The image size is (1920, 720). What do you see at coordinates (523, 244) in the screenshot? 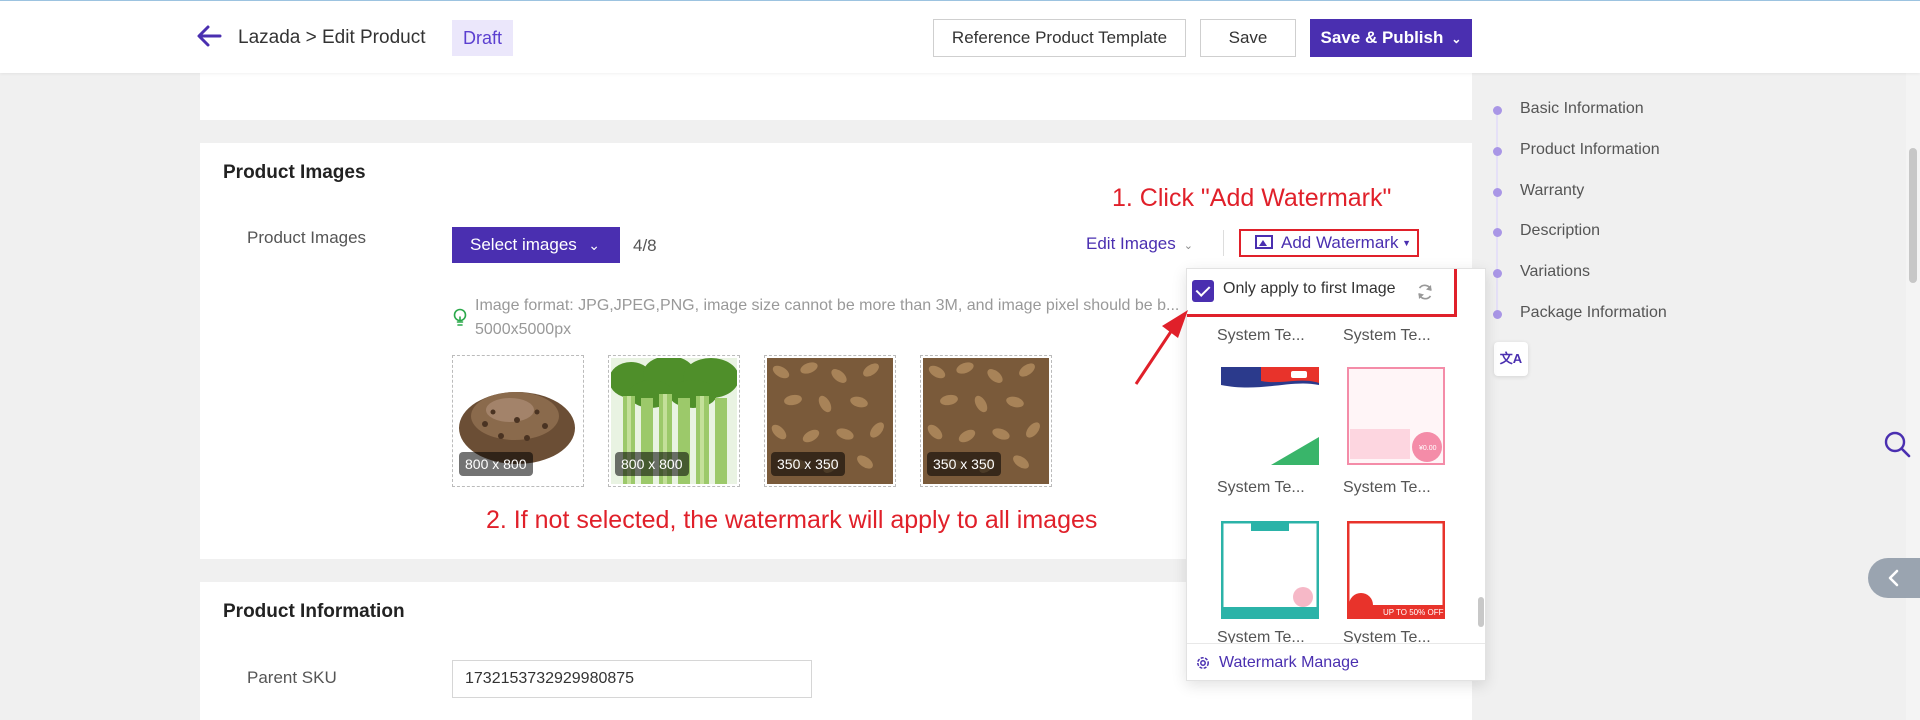
I see `select-images-label: Select images` at bounding box center [523, 244].